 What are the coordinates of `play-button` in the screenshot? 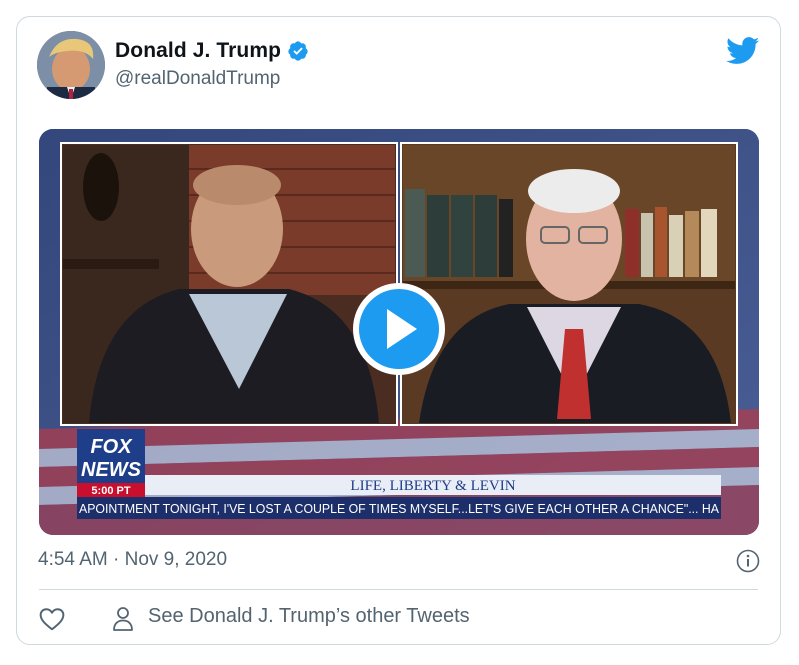 It's located at (399, 329).